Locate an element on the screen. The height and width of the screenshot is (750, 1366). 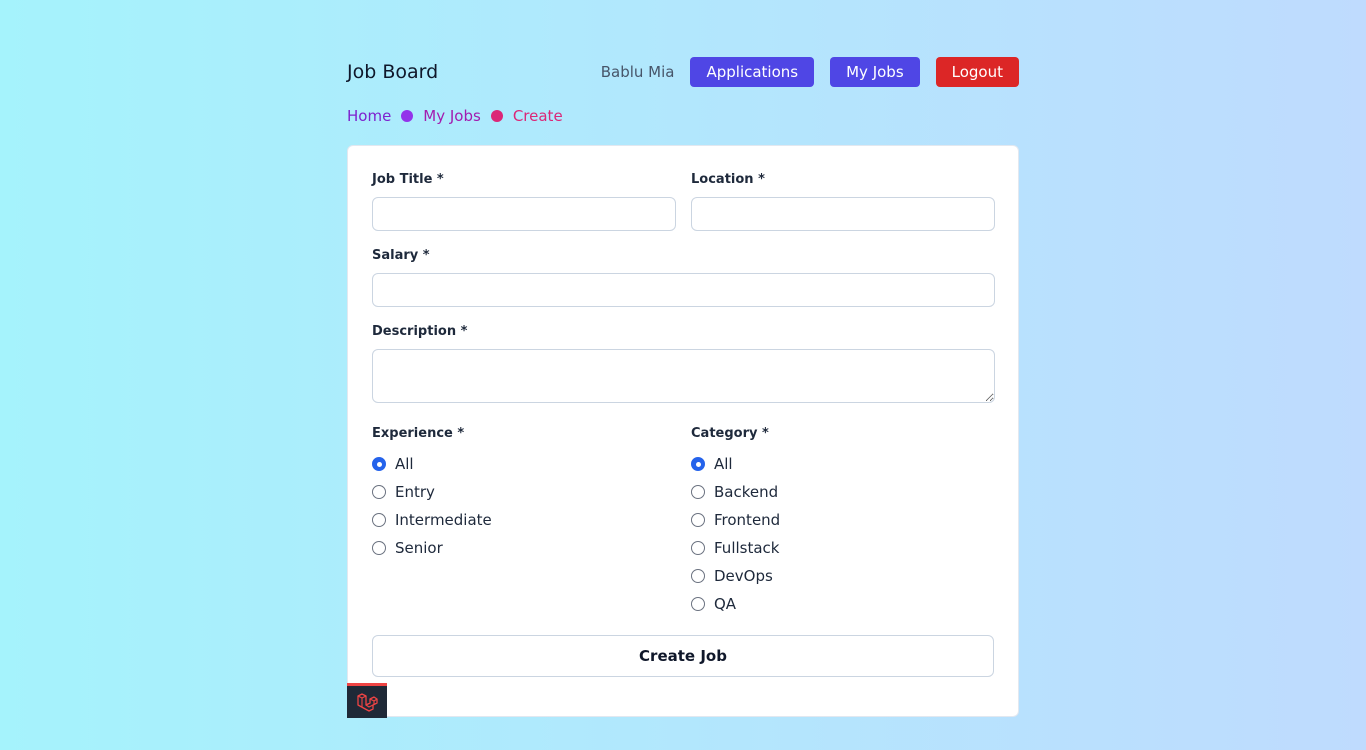
create-job-button: Create Job is located at coordinates (683, 656).